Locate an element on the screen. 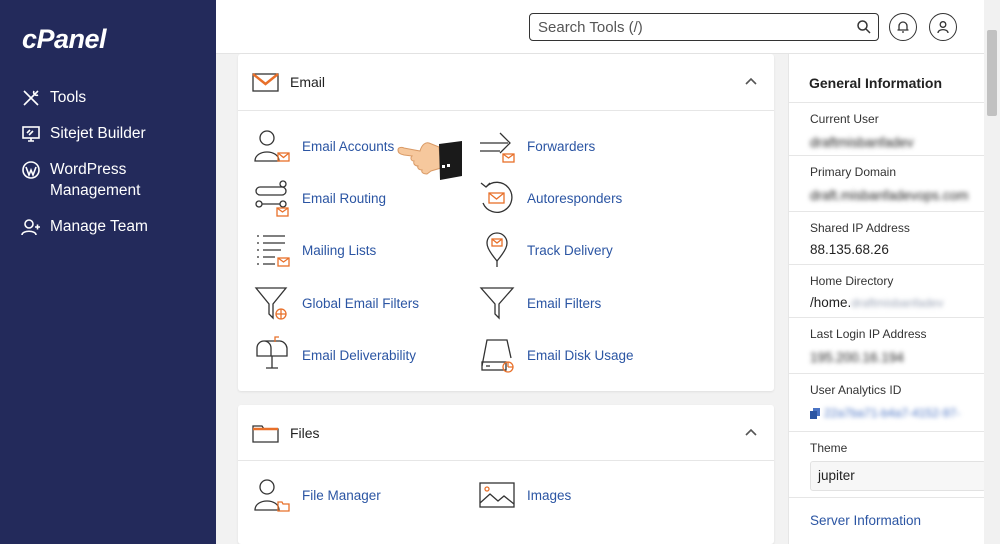  team-icon is located at coordinates (31, 227).